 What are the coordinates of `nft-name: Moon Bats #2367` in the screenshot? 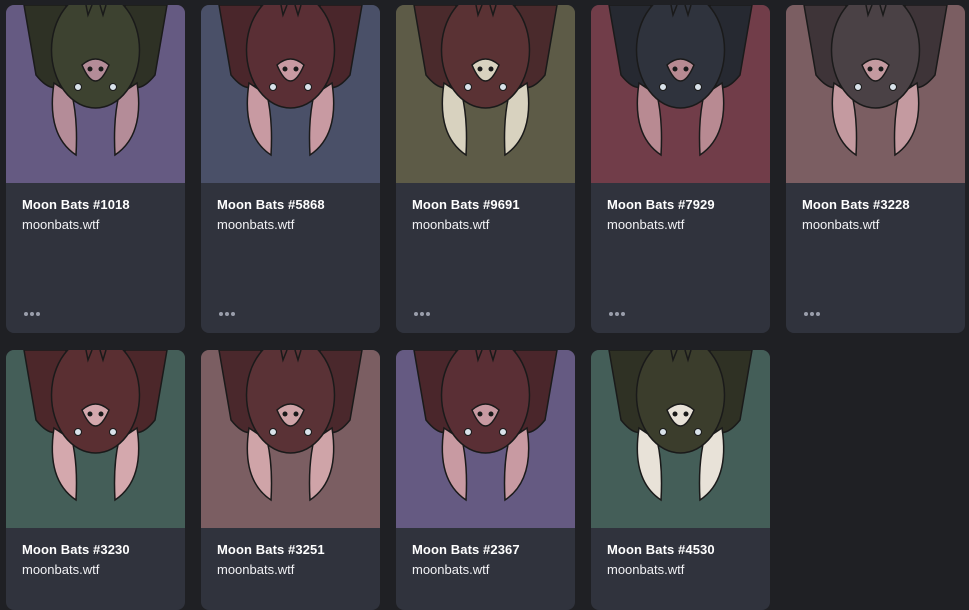 It's located at (466, 549).